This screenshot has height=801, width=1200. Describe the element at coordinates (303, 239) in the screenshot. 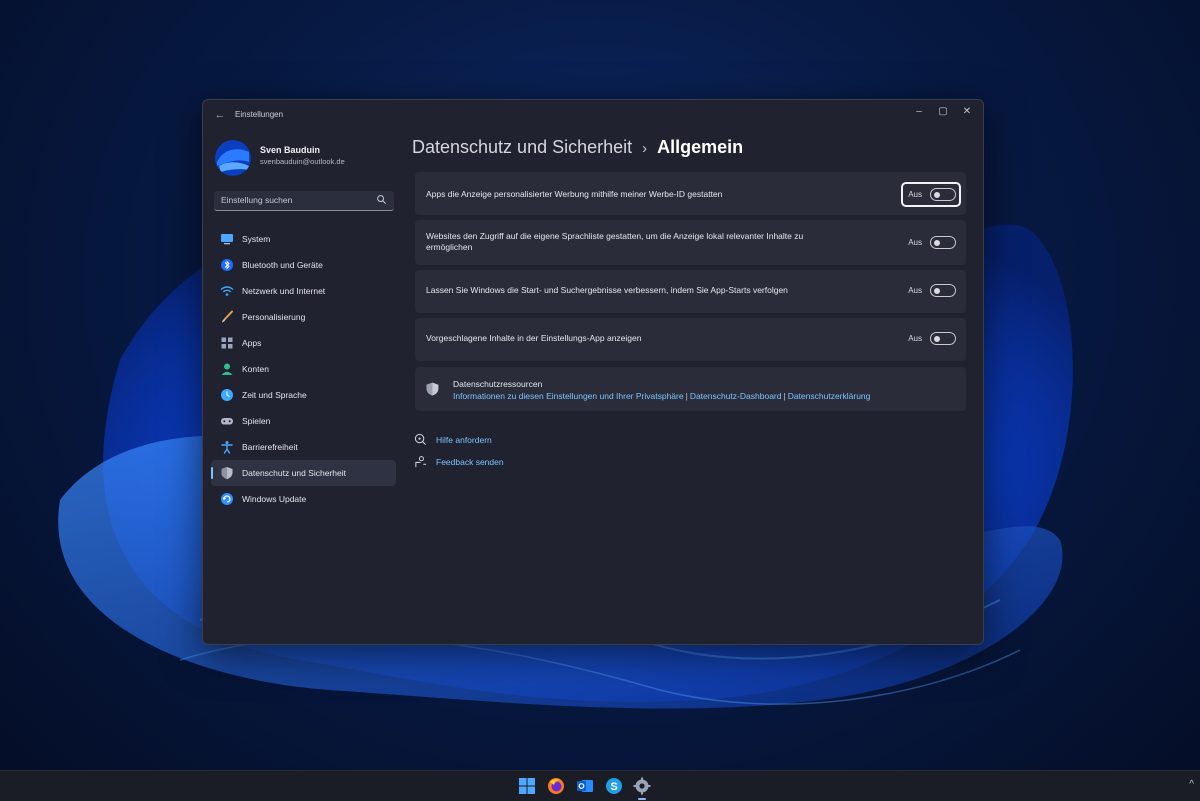

I see `sidebar-item-system: System` at that location.